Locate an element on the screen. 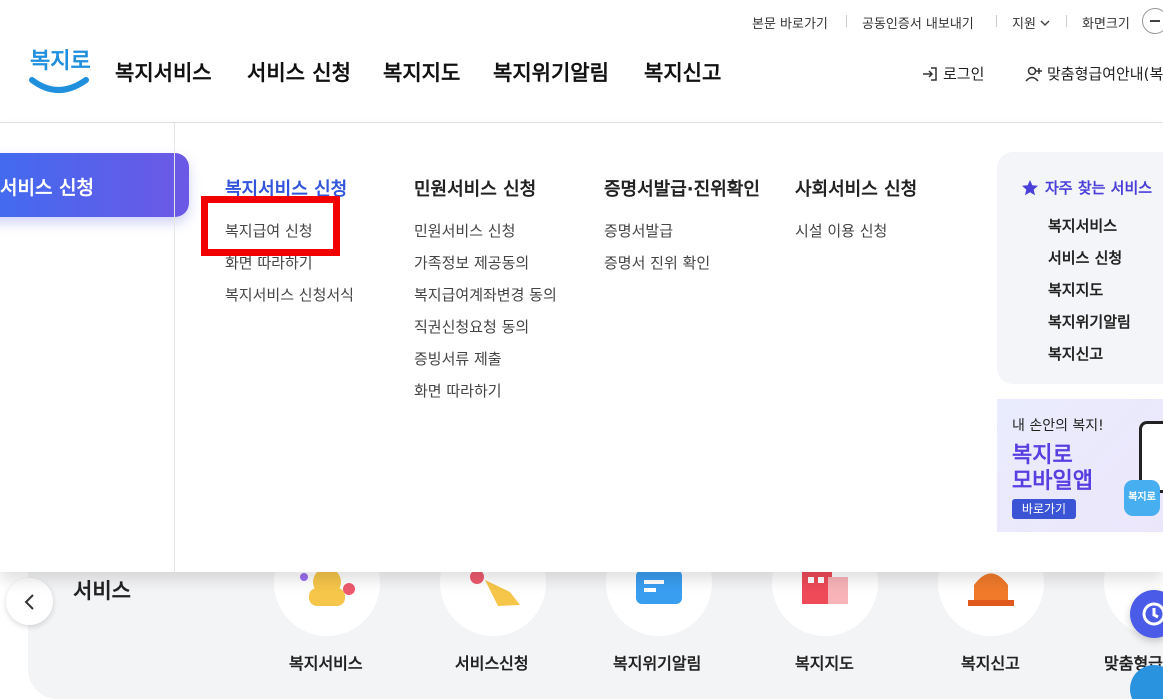 Image resolution: width=1163 pixels, height=699 pixels. gnb-welfare-map: 복지지도 is located at coordinates (421, 72).